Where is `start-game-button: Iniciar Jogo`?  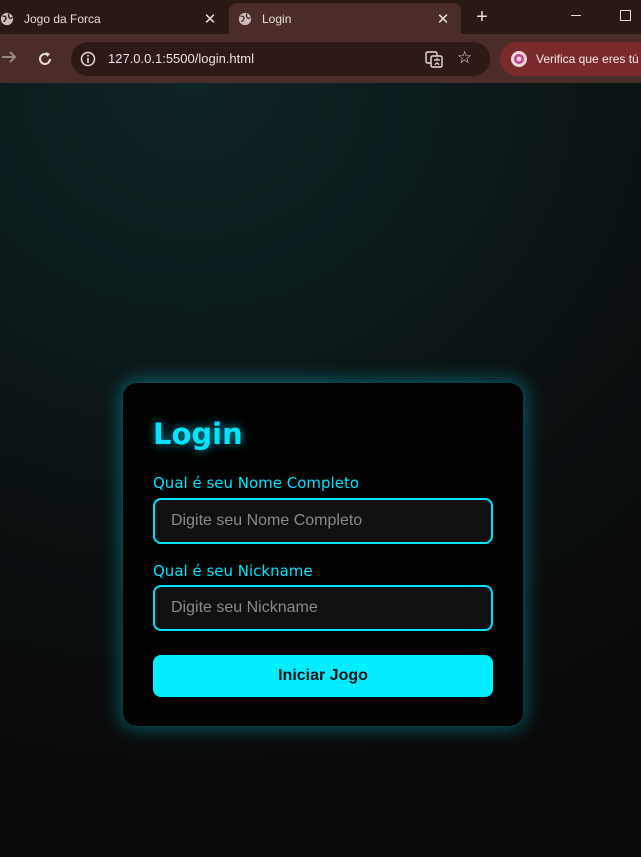 start-game-button: Iniciar Jogo is located at coordinates (323, 676).